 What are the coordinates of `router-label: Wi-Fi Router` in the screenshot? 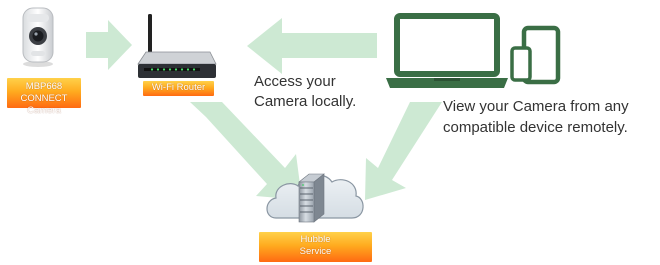 It's located at (178, 88).